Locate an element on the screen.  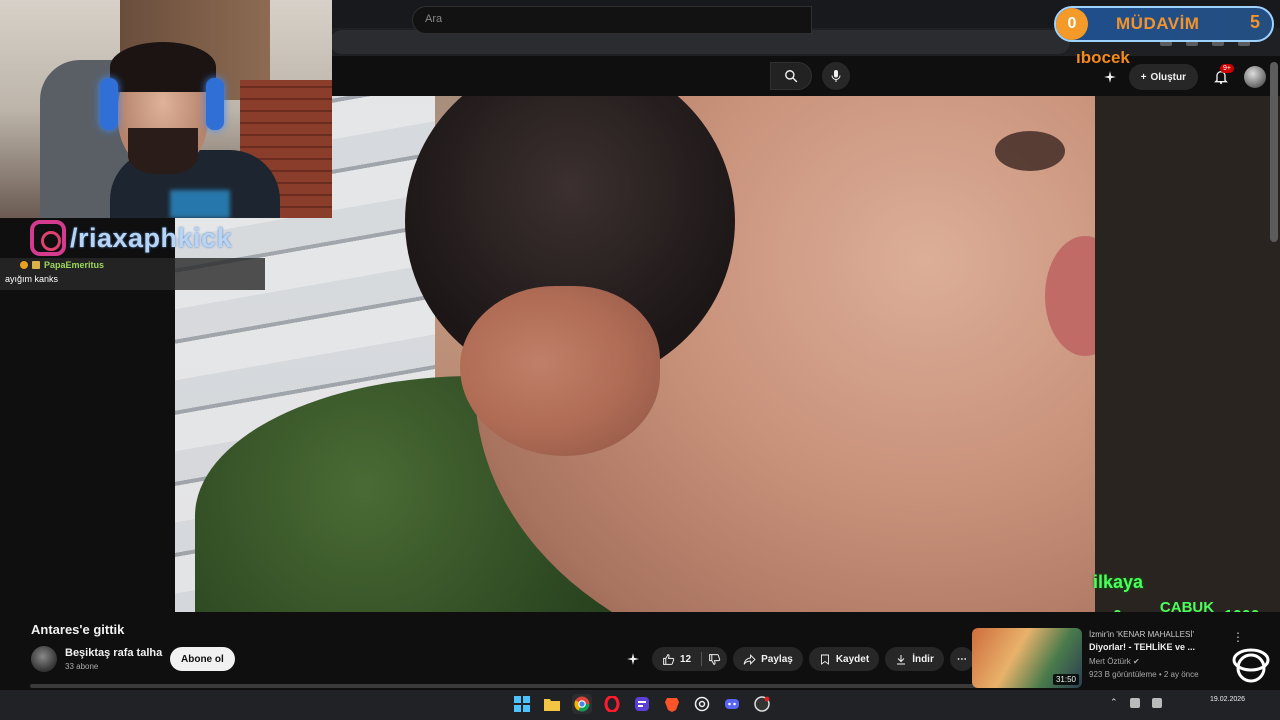
microphone-tray-icon is located at coordinates (1134, 702).